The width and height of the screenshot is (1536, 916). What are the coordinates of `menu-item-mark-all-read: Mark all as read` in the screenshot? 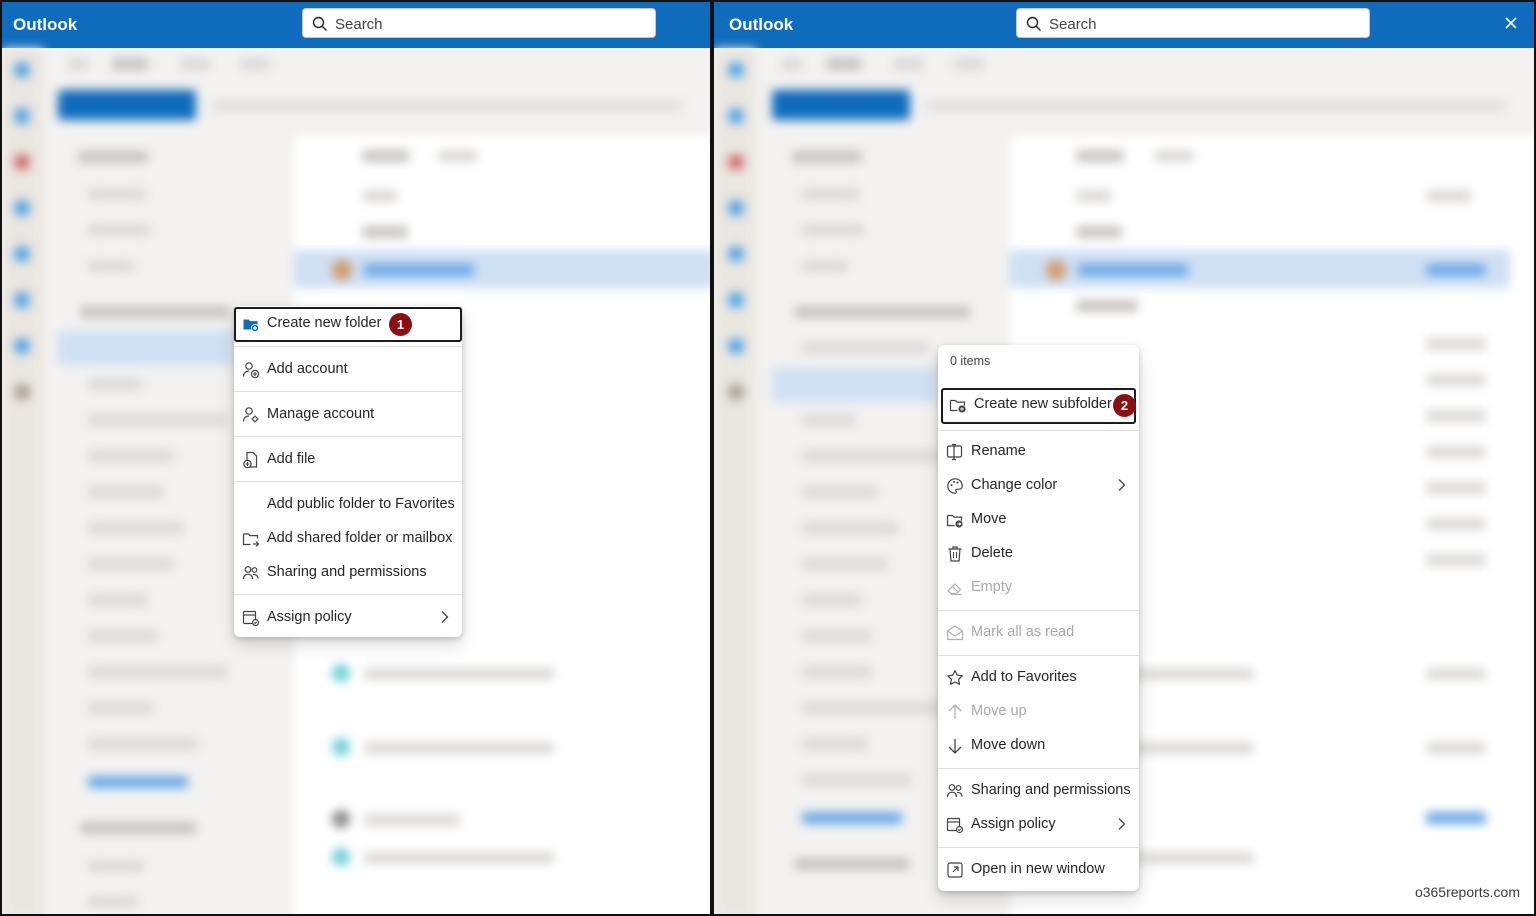 It's located at (1038, 633).